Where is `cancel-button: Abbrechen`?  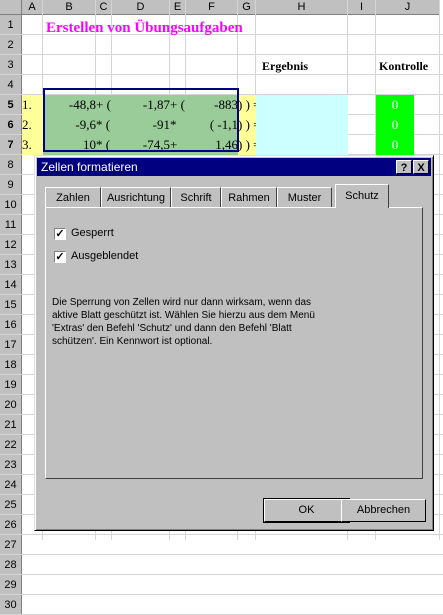 cancel-button: Abbrechen is located at coordinates (383, 510).